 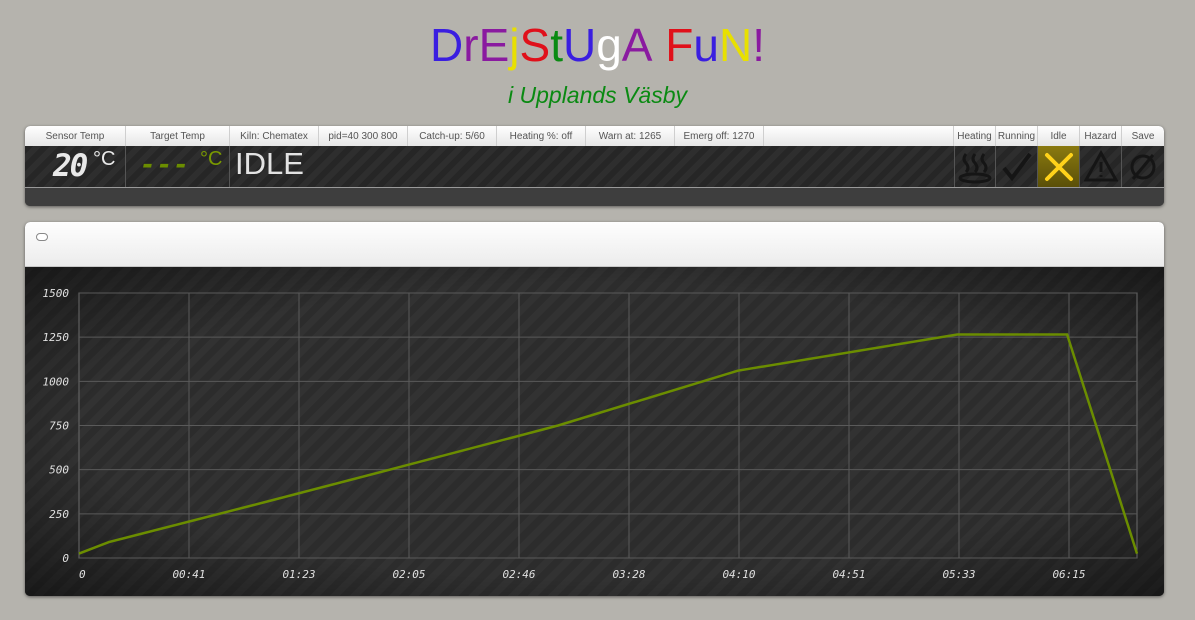 I want to click on x-tick-label: 02:46, so click(x=518, y=574).